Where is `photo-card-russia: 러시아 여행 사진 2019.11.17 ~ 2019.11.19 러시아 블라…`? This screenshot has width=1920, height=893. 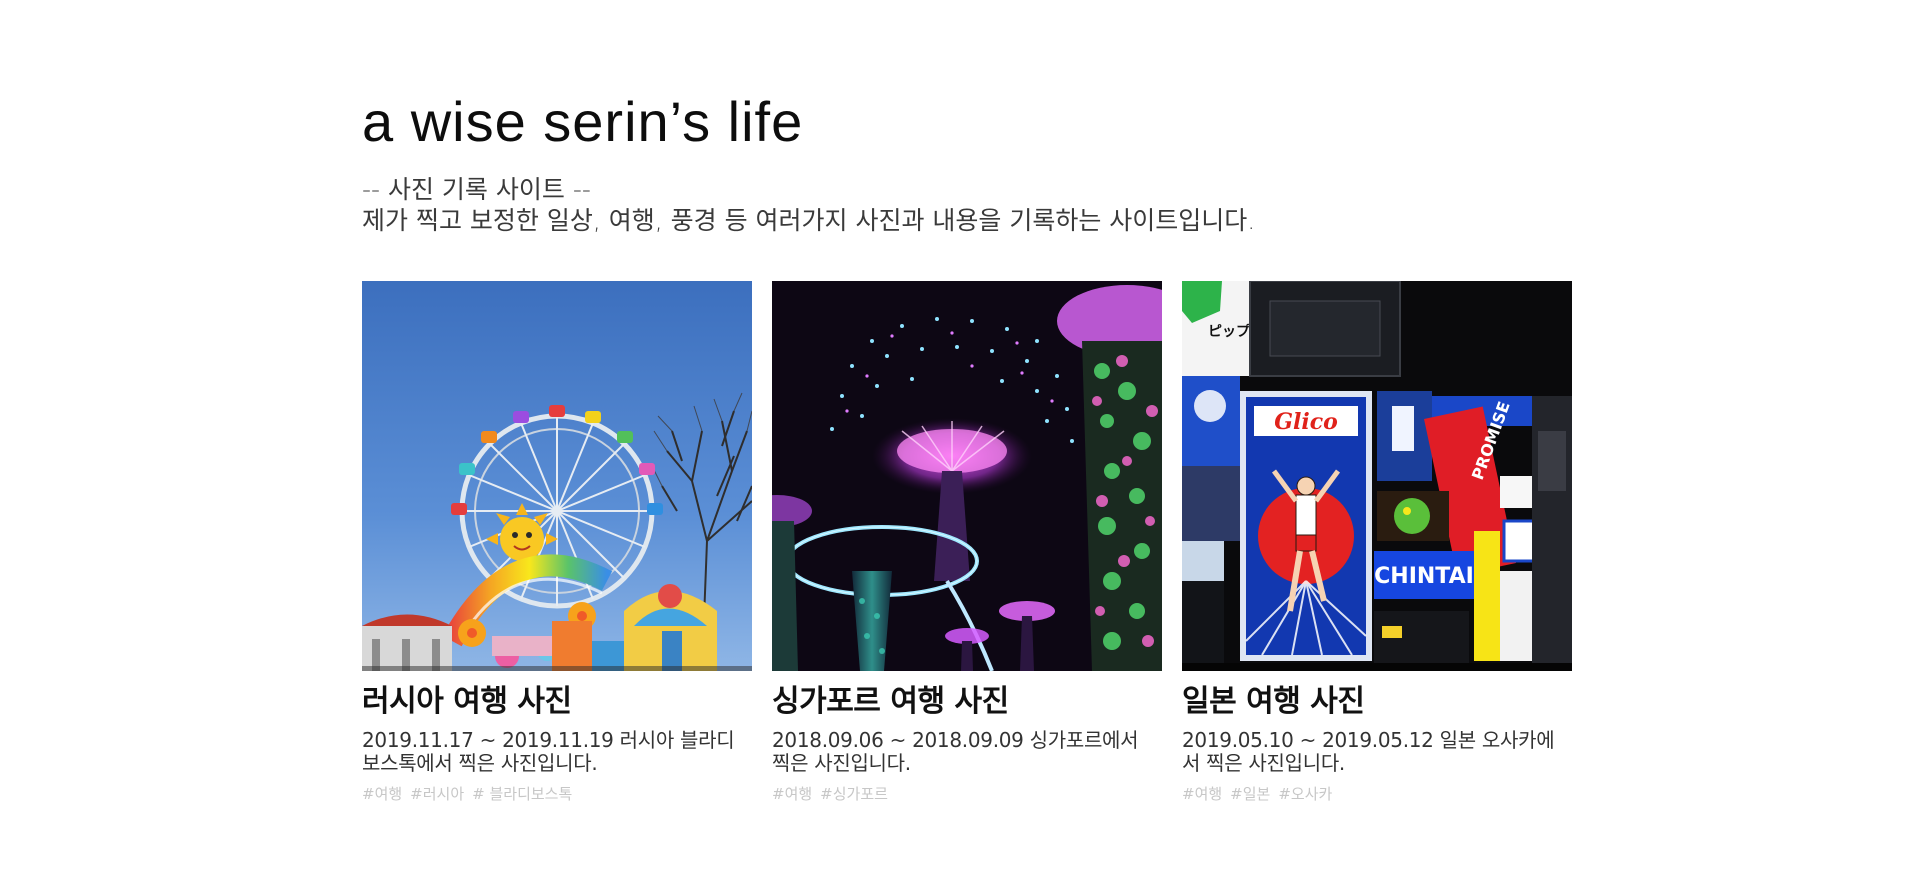 photo-card-russia: 러시아 여행 사진 2019.11.17 ~ 2019.11.19 러시아 블라… is located at coordinates (557, 542).